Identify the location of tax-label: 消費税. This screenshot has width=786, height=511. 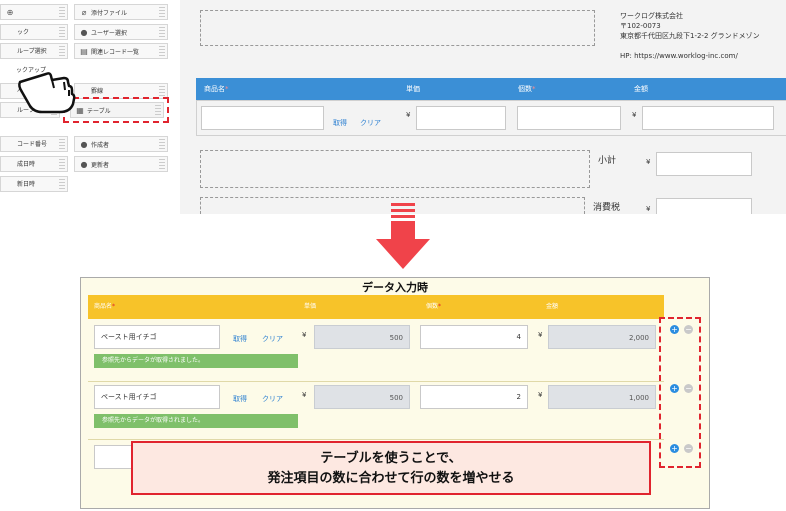
(607, 208).